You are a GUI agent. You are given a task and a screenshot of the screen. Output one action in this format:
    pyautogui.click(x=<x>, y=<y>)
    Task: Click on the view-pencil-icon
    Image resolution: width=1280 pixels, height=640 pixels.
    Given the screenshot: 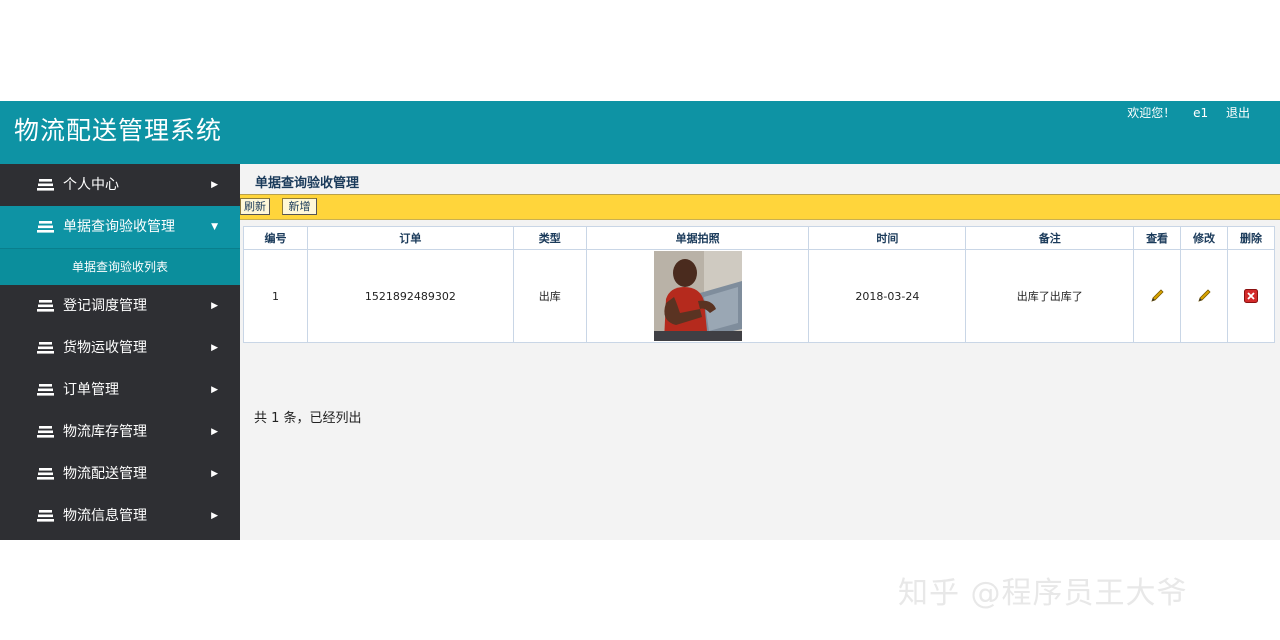 What is the action you would take?
    pyautogui.click(x=1157, y=296)
    